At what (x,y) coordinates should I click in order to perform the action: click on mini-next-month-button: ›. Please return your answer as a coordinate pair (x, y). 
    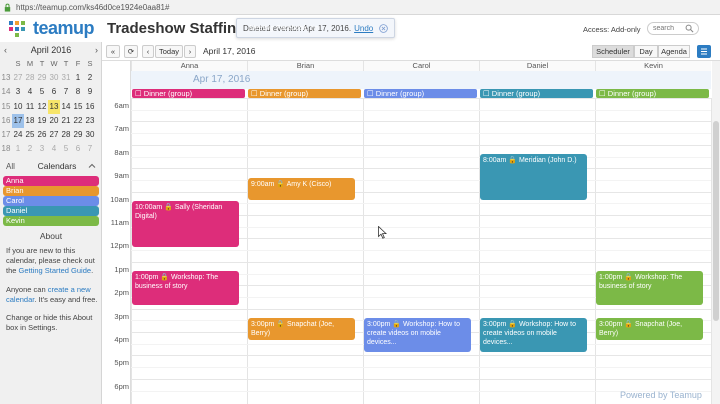
    Looking at the image, I should click on (96, 50).